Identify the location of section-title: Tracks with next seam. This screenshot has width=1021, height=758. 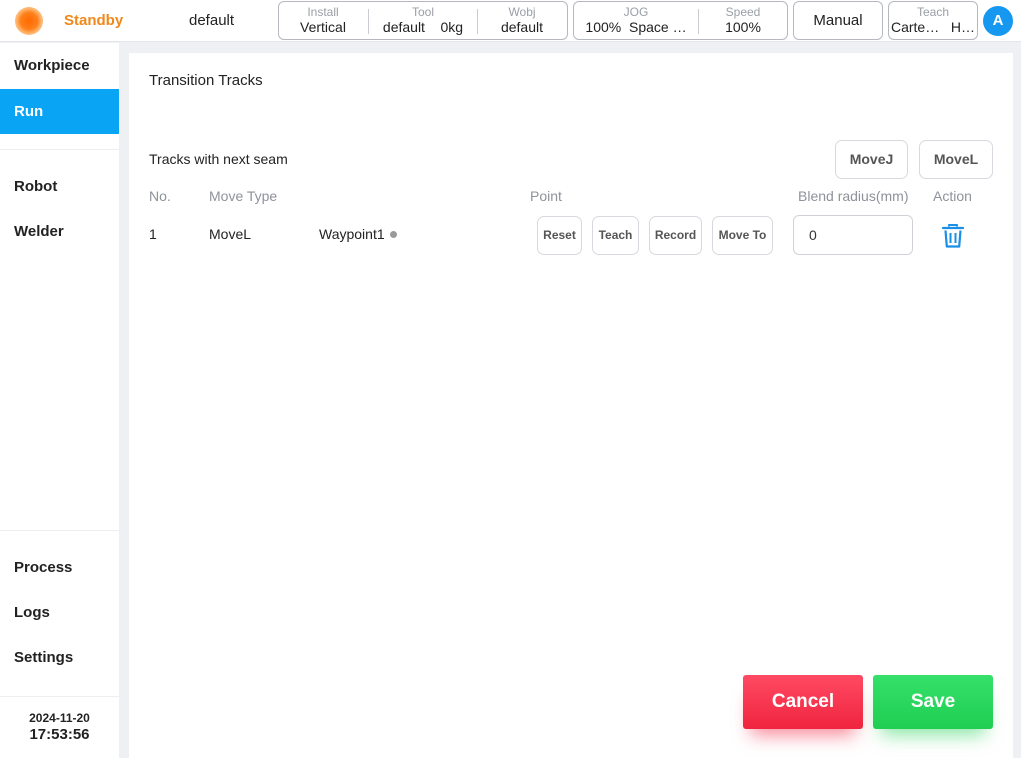
(218, 159).